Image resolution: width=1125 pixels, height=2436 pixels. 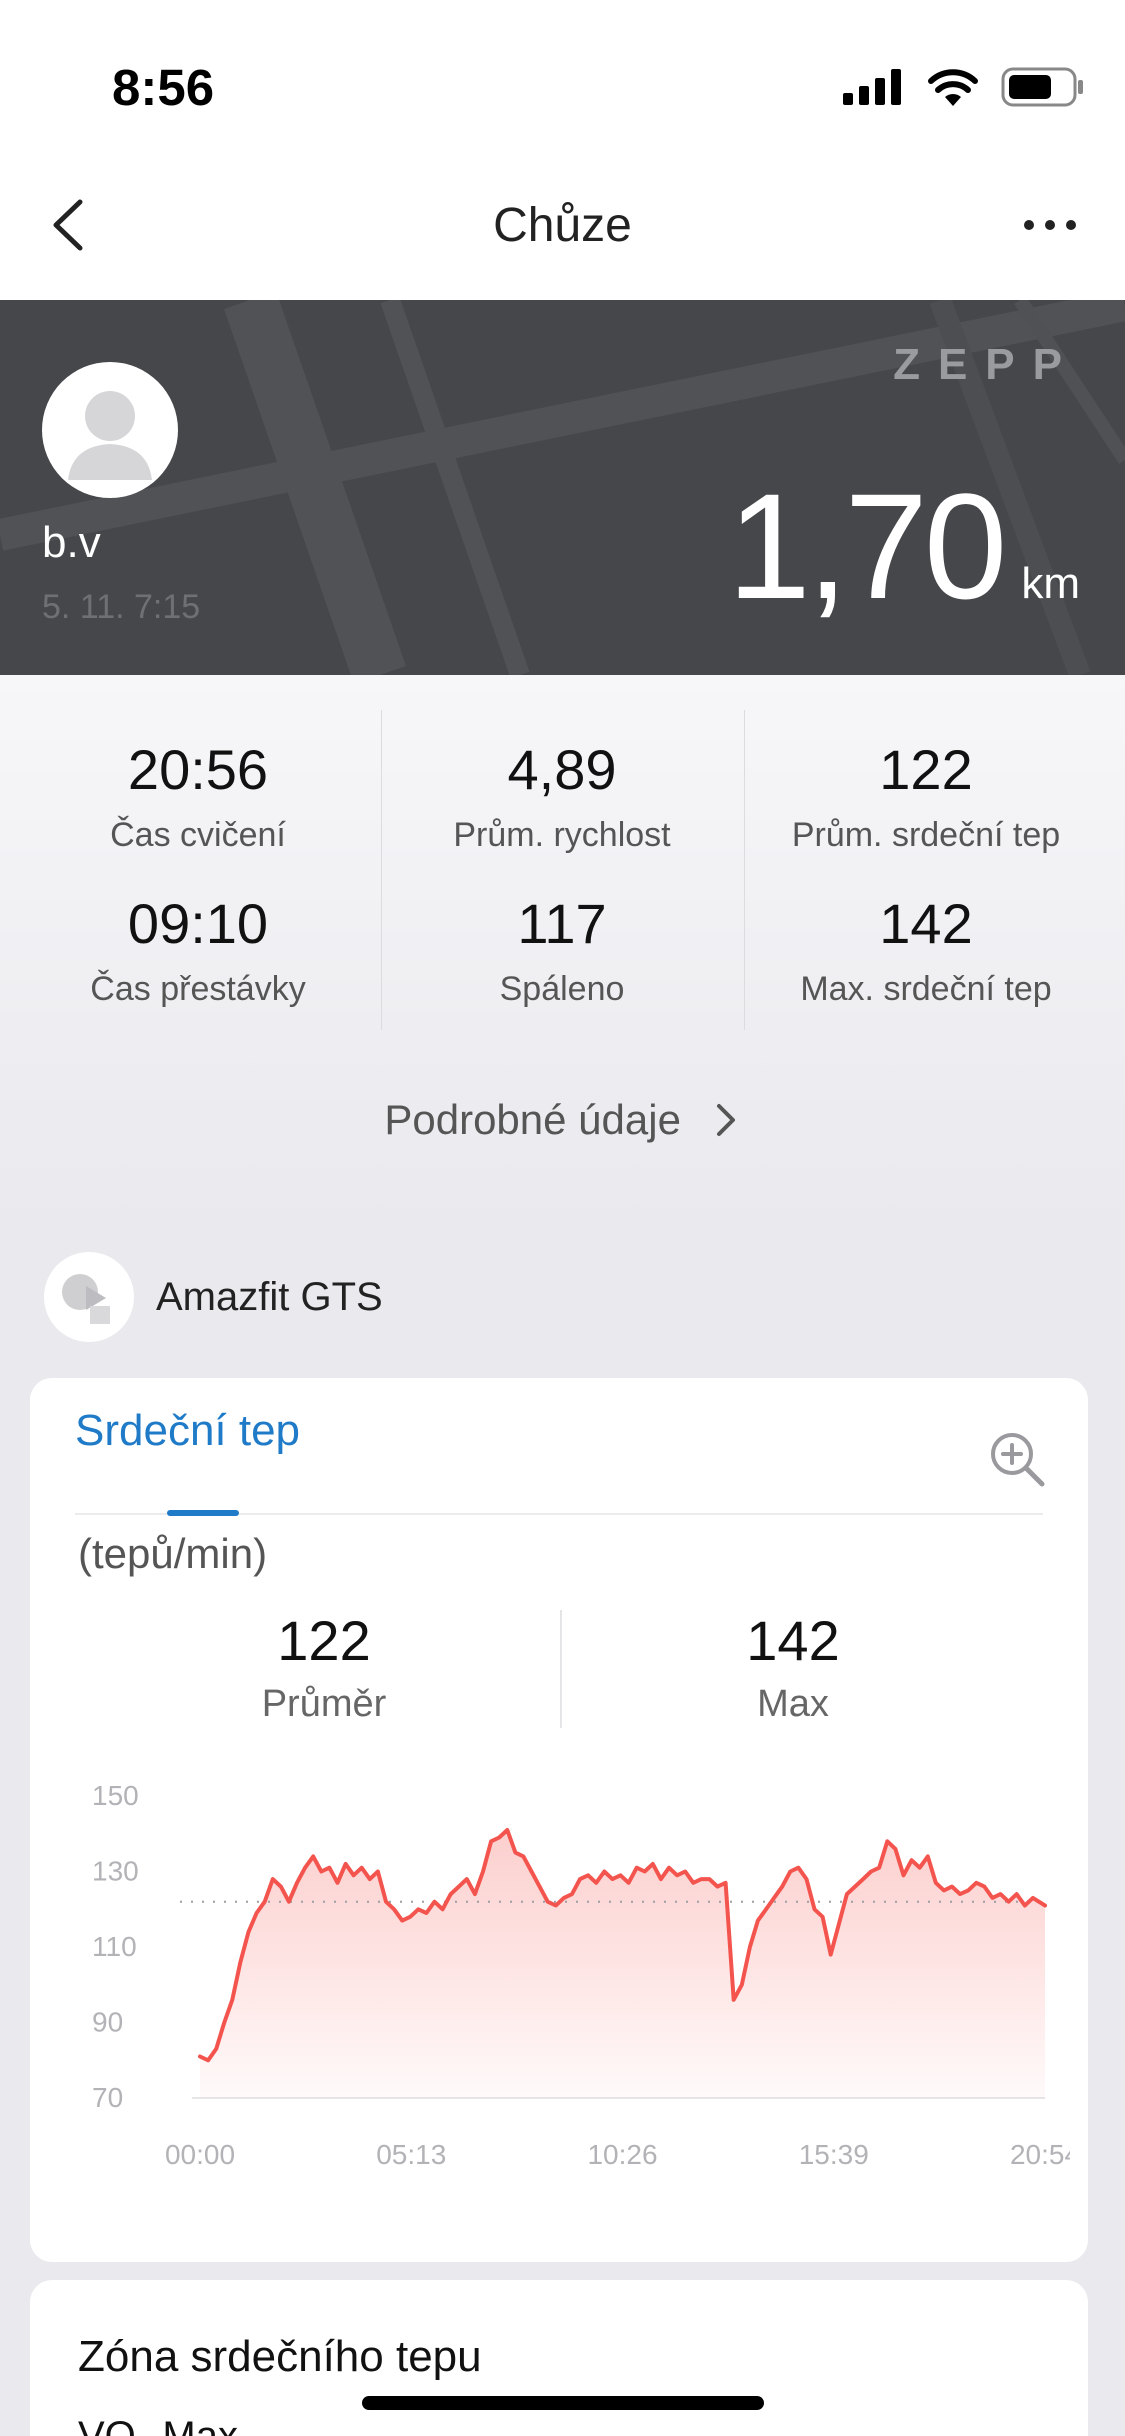 What do you see at coordinates (562, 769) in the screenshot?
I see `stat-value: 4,89` at bounding box center [562, 769].